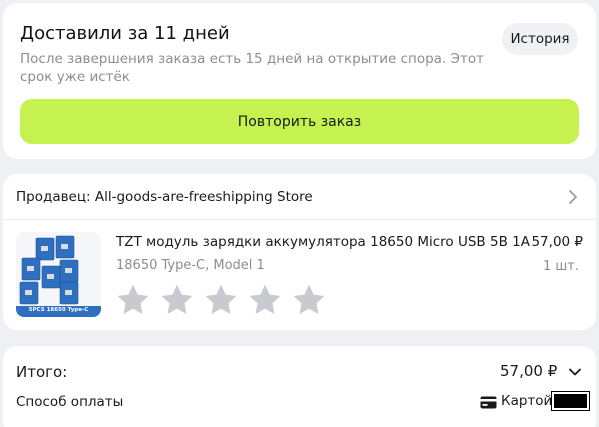  I want to click on rating-stars, so click(221, 300).